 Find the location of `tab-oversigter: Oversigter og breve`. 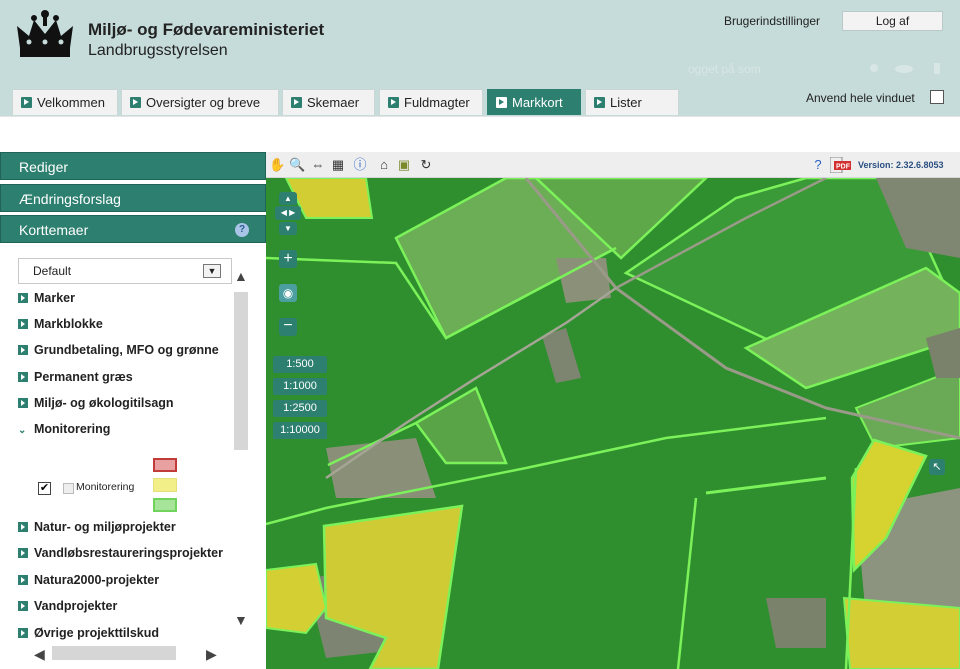

tab-oversigter: Oversigter og breve is located at coordinates (200, 102).